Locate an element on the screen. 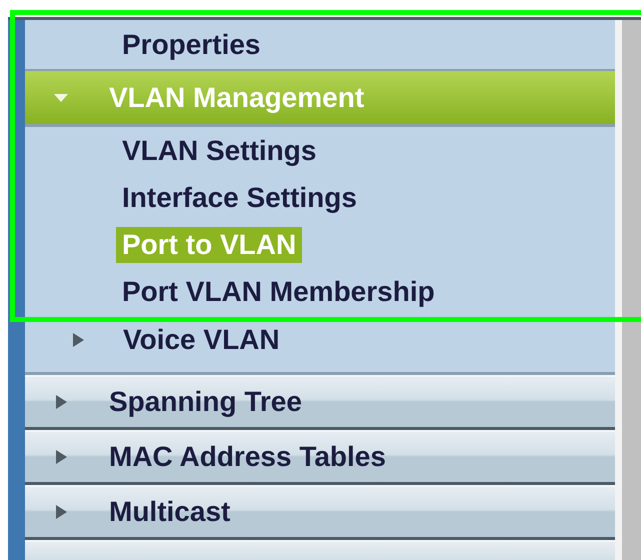 This screenshot has height=560, width=641. menu-item: VLAN Settings is located at coordinates (219, 150).